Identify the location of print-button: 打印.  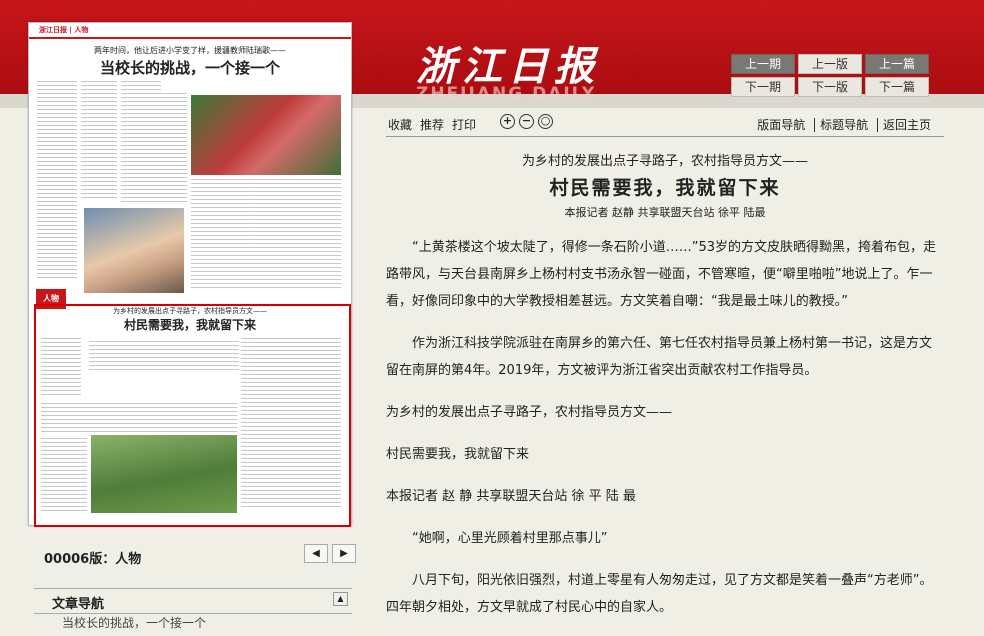
(464, 124).